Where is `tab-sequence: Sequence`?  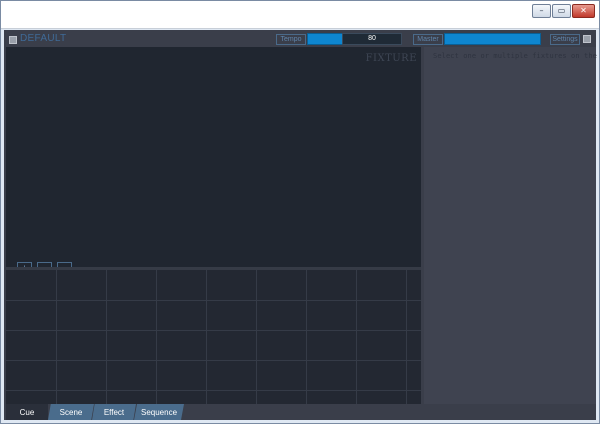
tab-sequence: Sequence is located at coordinates (159, 412).